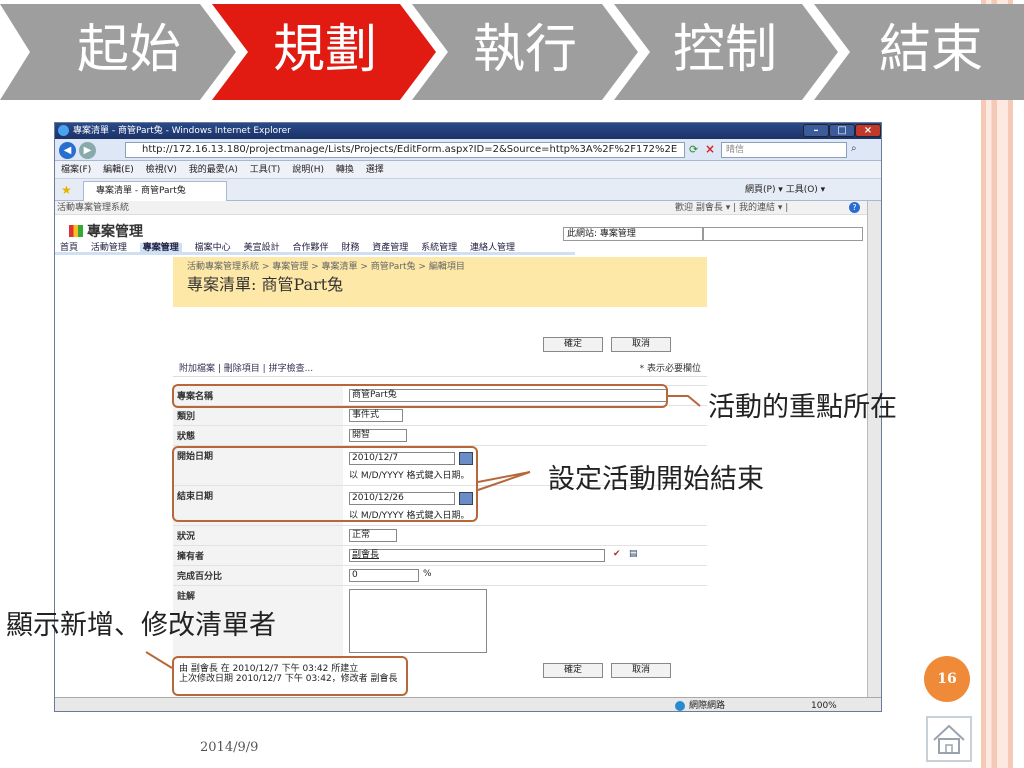 Image resolution: width=1024 pixels, height=768 pixels. What do you see at coordinates (290, 676) in the screenshot?
I see `highlight-footer` at bounding box center [290, 676].